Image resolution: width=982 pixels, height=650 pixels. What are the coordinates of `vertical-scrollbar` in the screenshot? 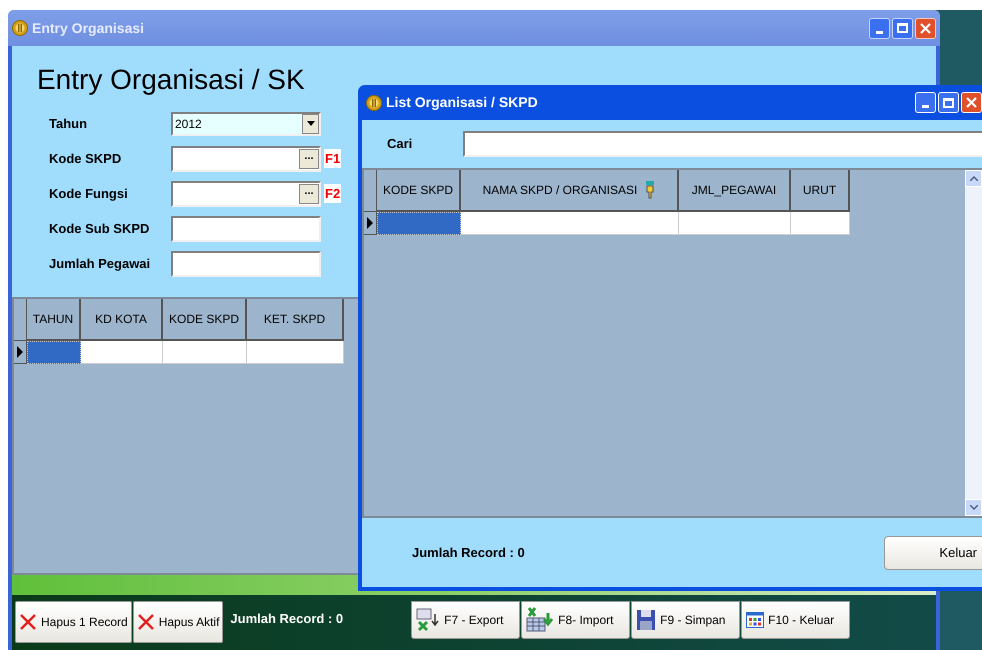 It's located at (973, 343).